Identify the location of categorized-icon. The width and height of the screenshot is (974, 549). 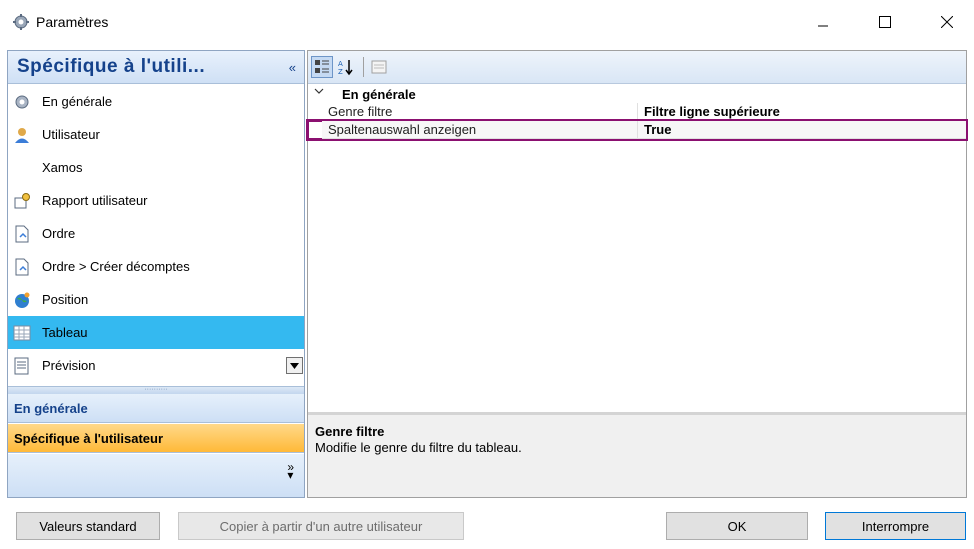
(322, 66).